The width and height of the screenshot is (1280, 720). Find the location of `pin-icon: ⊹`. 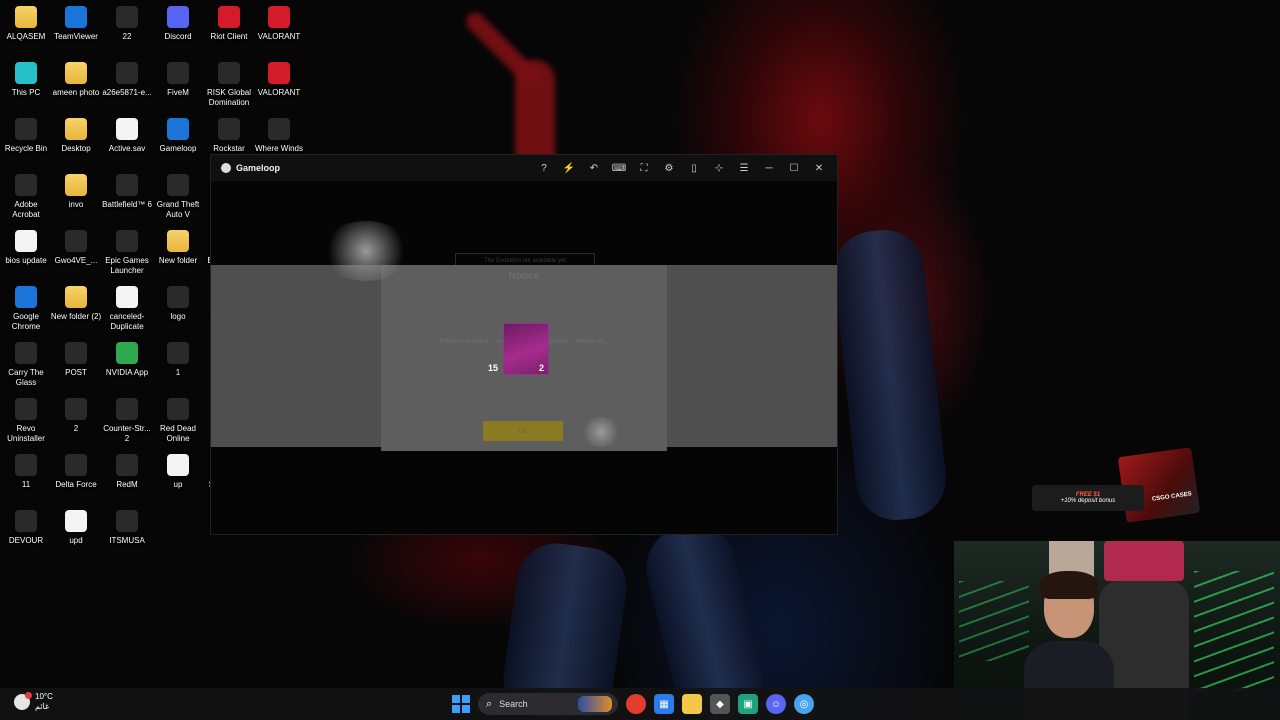

pin-icon: ⊹ is located at coordinates (719, 168).